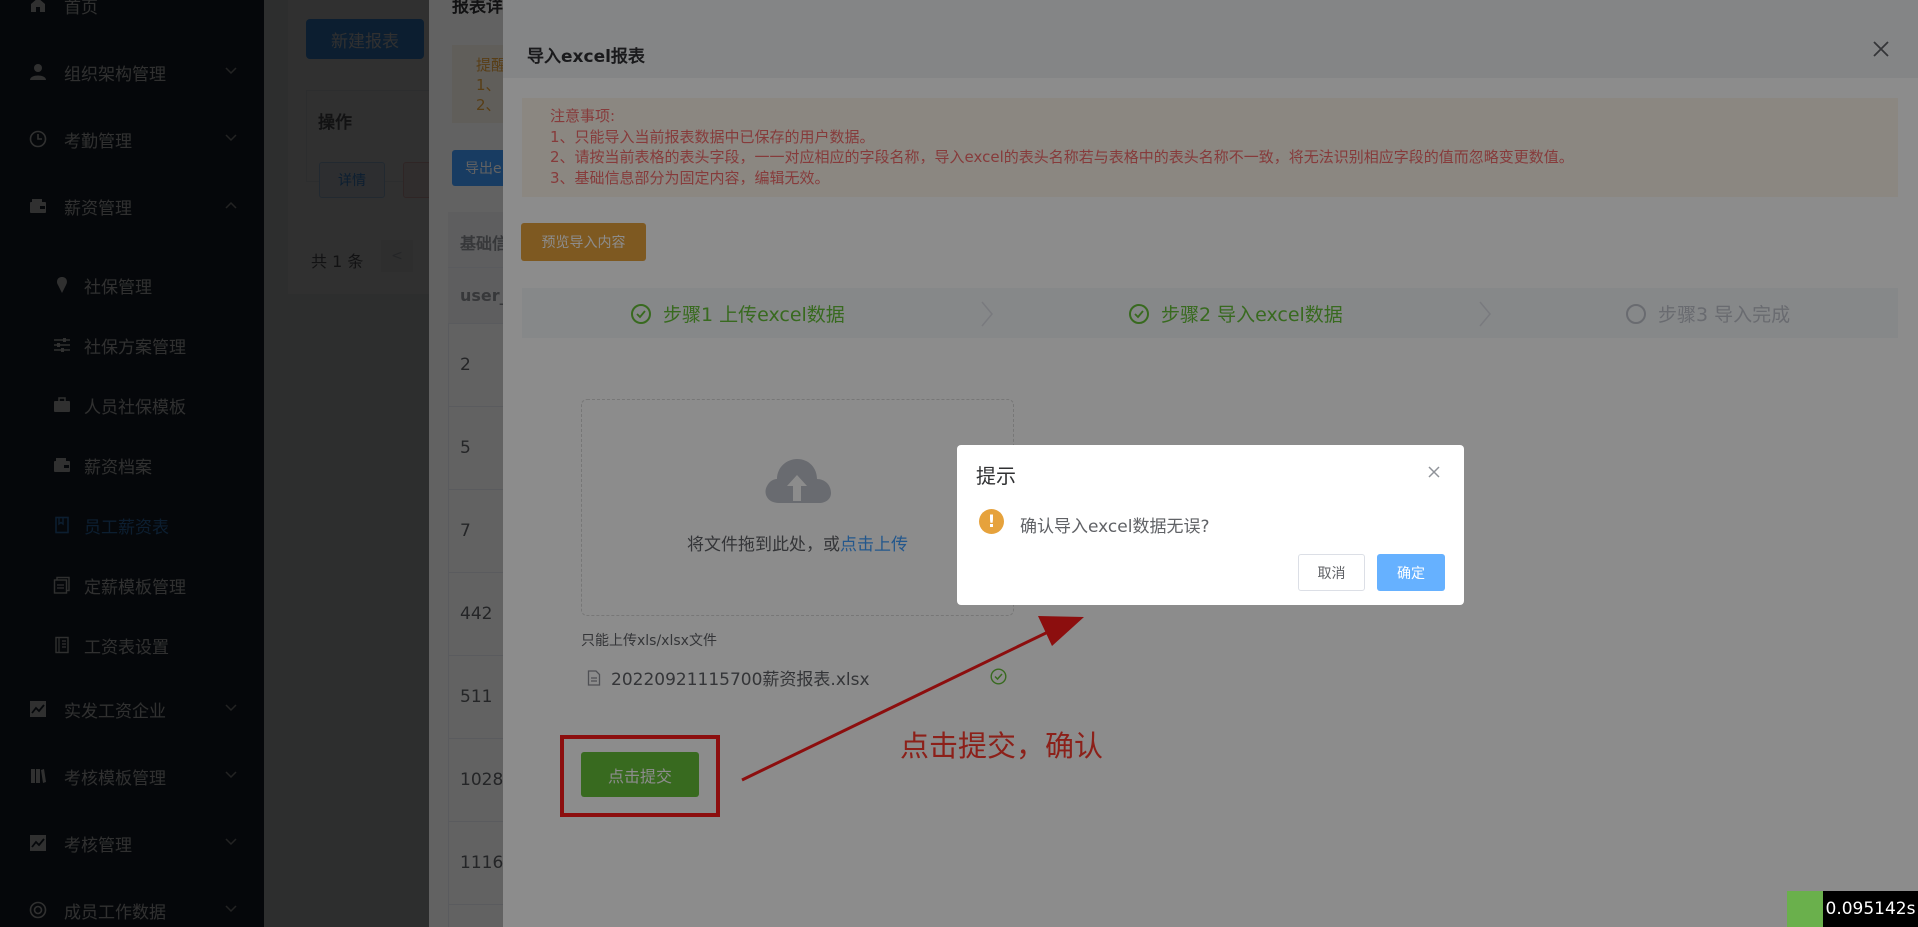  Describe the element at coordinates (1331, 572) in the screenshot. I see `cancel-button: 取消` at that location.